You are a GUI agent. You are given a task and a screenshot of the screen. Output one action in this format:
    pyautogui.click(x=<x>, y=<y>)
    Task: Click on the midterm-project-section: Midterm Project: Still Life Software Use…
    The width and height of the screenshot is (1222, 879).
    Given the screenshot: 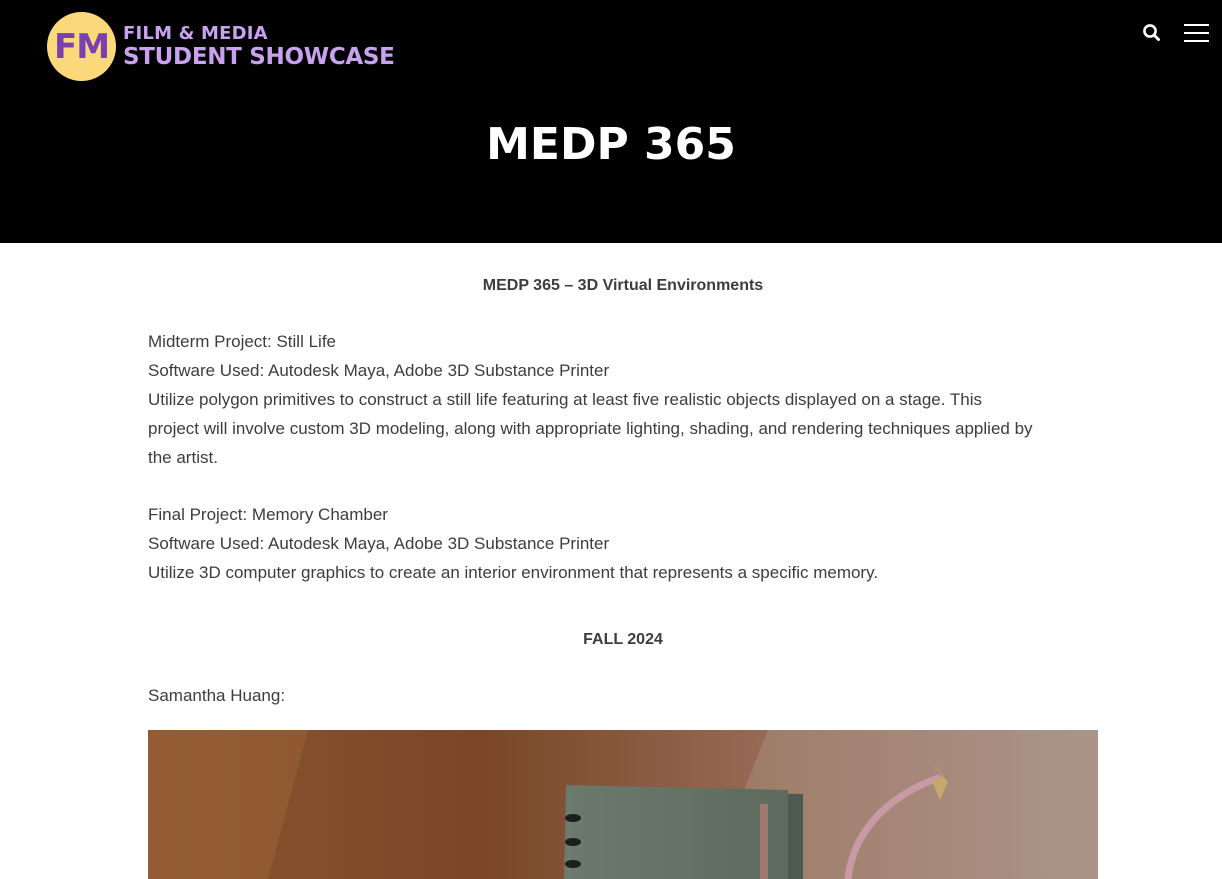 What is the action you would take?
    pyautogui.click(x=623, y=399)
    